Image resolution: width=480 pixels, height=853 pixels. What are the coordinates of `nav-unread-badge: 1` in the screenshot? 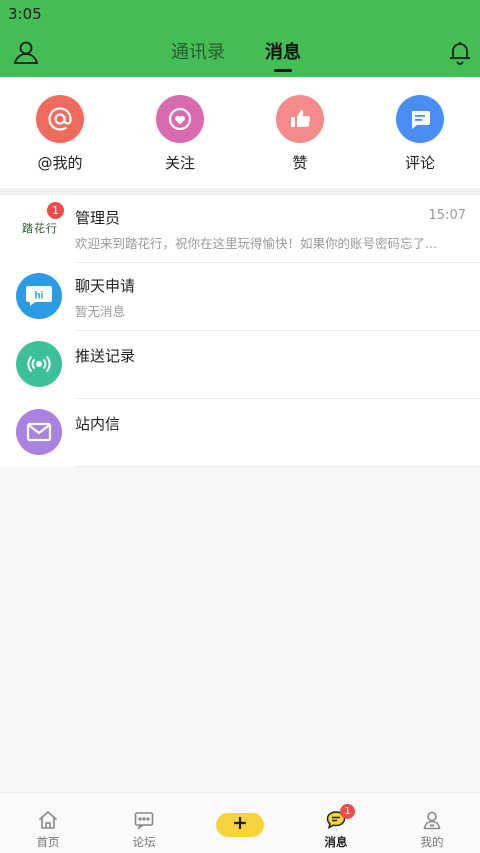 It's located at (347, 811).